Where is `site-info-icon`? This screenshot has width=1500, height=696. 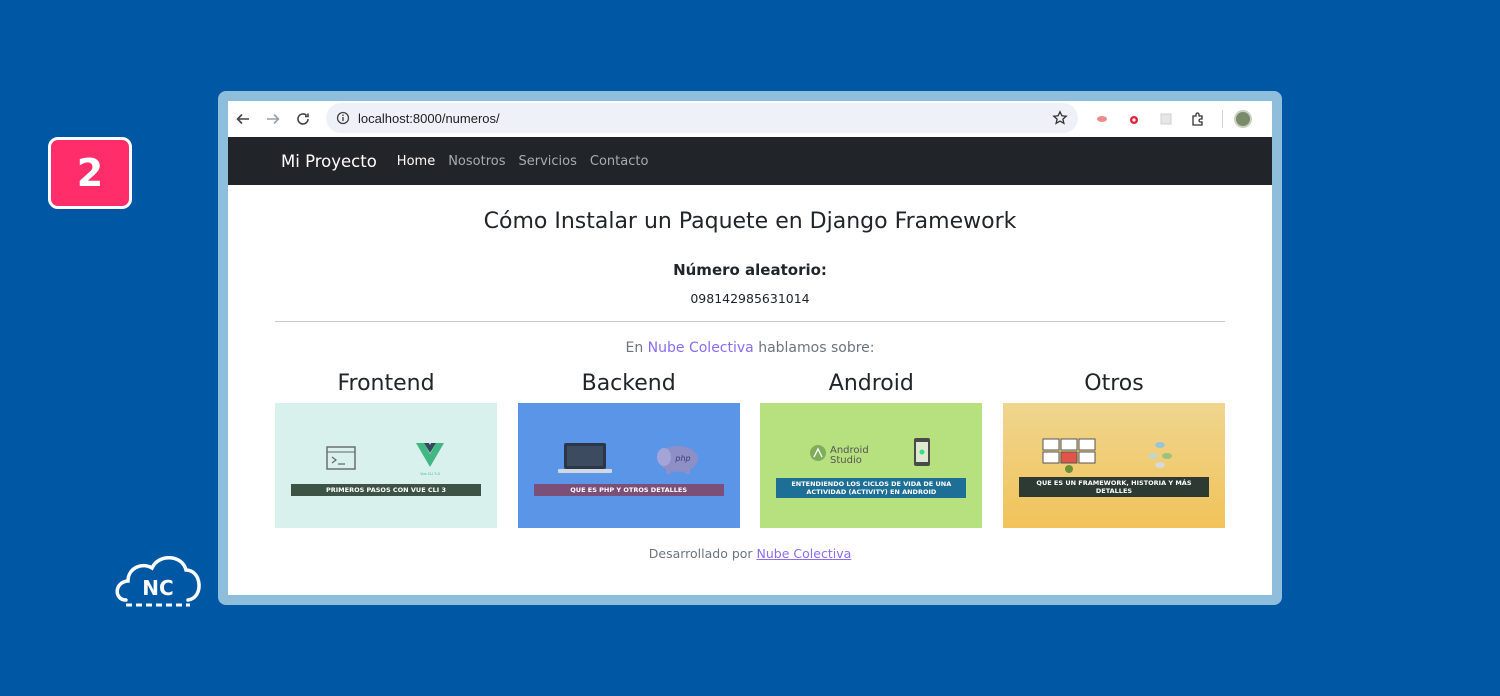
site-info-icon is located at coordinates (343, 118).